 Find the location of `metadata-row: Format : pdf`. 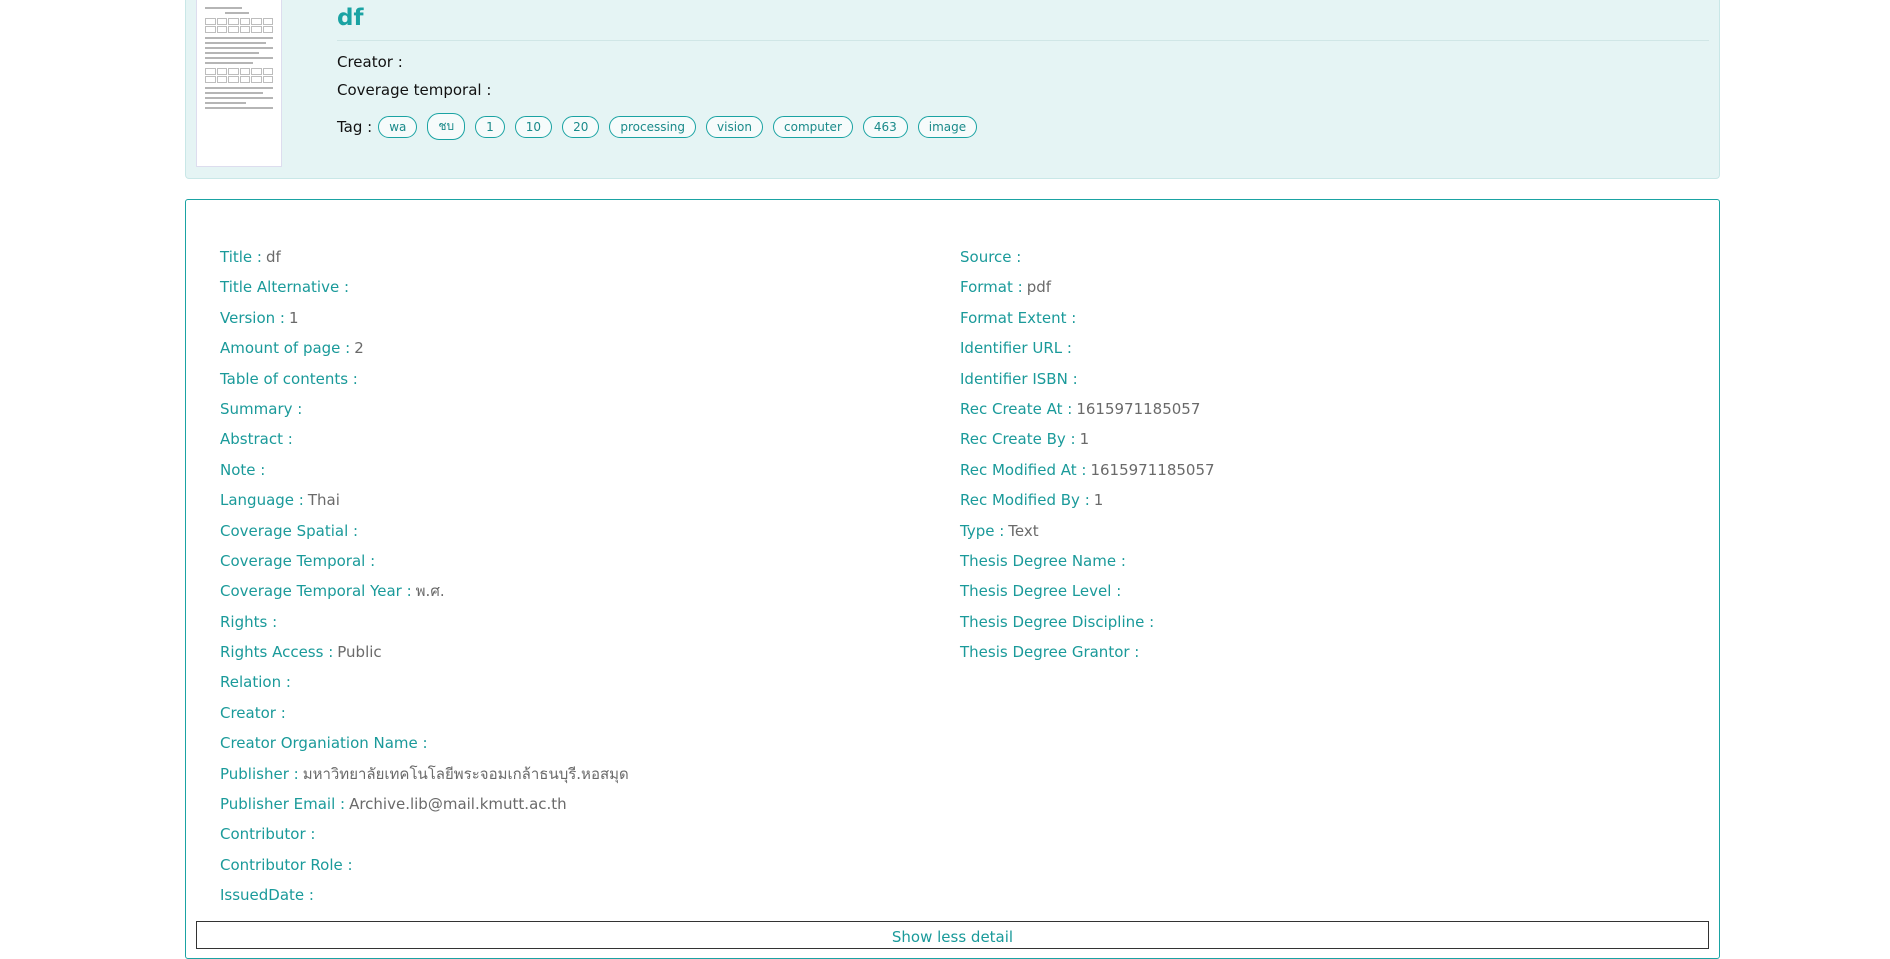

metadata-row: Format : pdf is located at coordinates (1087, 287).